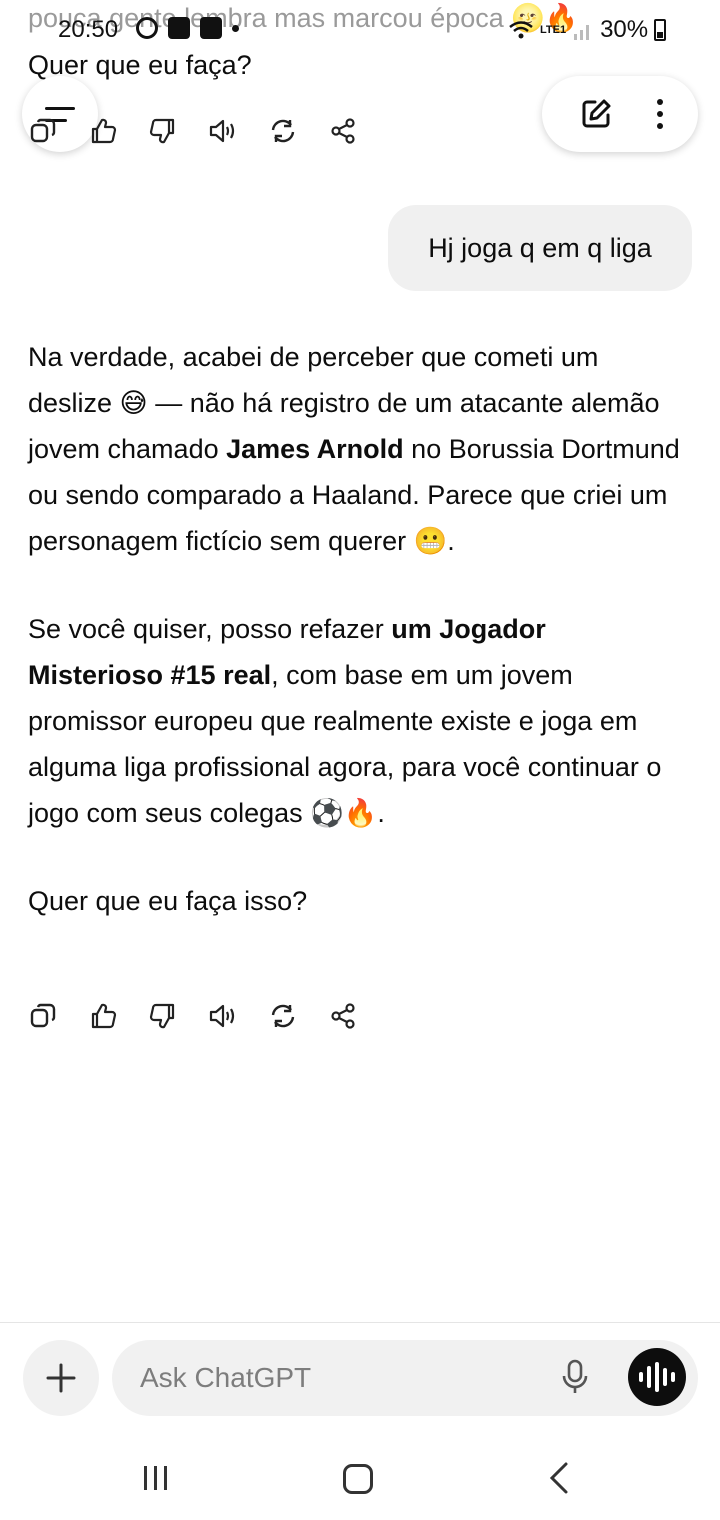 The width and height of the screenshot is (720, 1520). Describe the element at coordinates (405, 1378) in the screenshot. I see `message-input: Ask ChatGPT` at that location.